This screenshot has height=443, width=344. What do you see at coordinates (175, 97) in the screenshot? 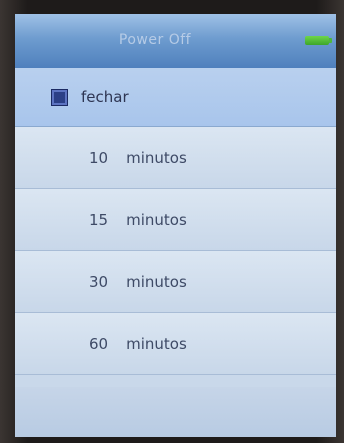
I see `option-fechar: fechar` at bounding box center [175, 97].